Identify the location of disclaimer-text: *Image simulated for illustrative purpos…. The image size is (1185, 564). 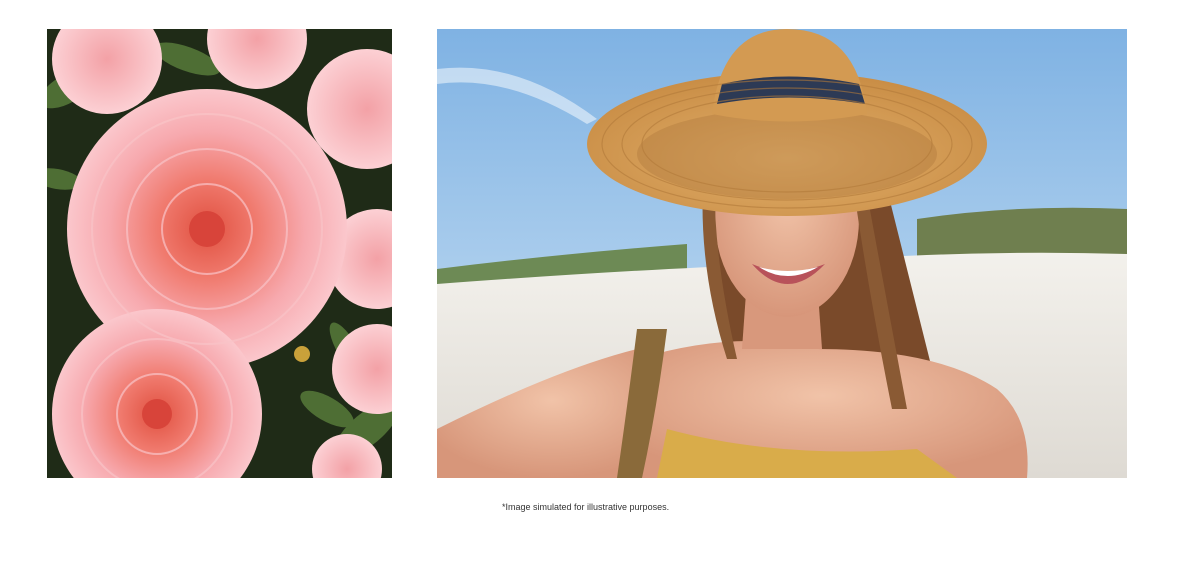
(586, 507).